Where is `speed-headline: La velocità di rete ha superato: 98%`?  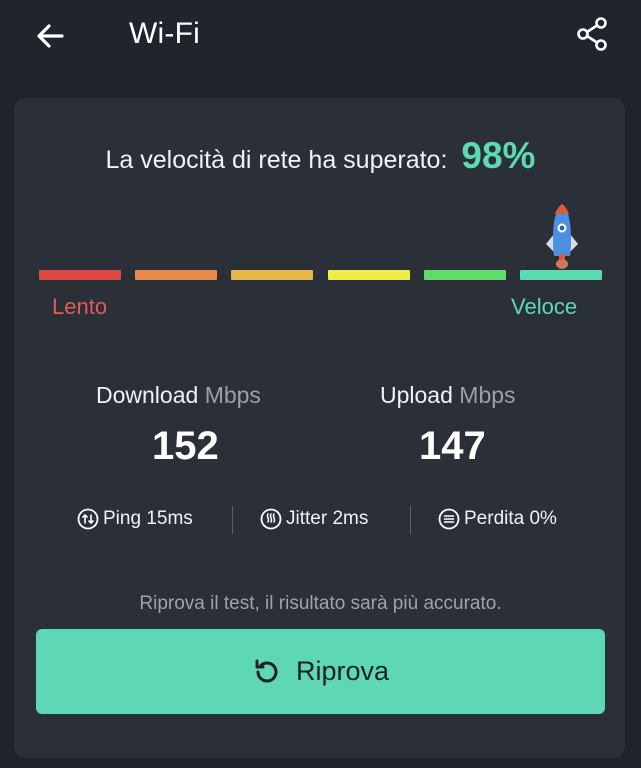
speed-headline: La velocità di rete ha superato: 98% is located at coordinates (320, 156).